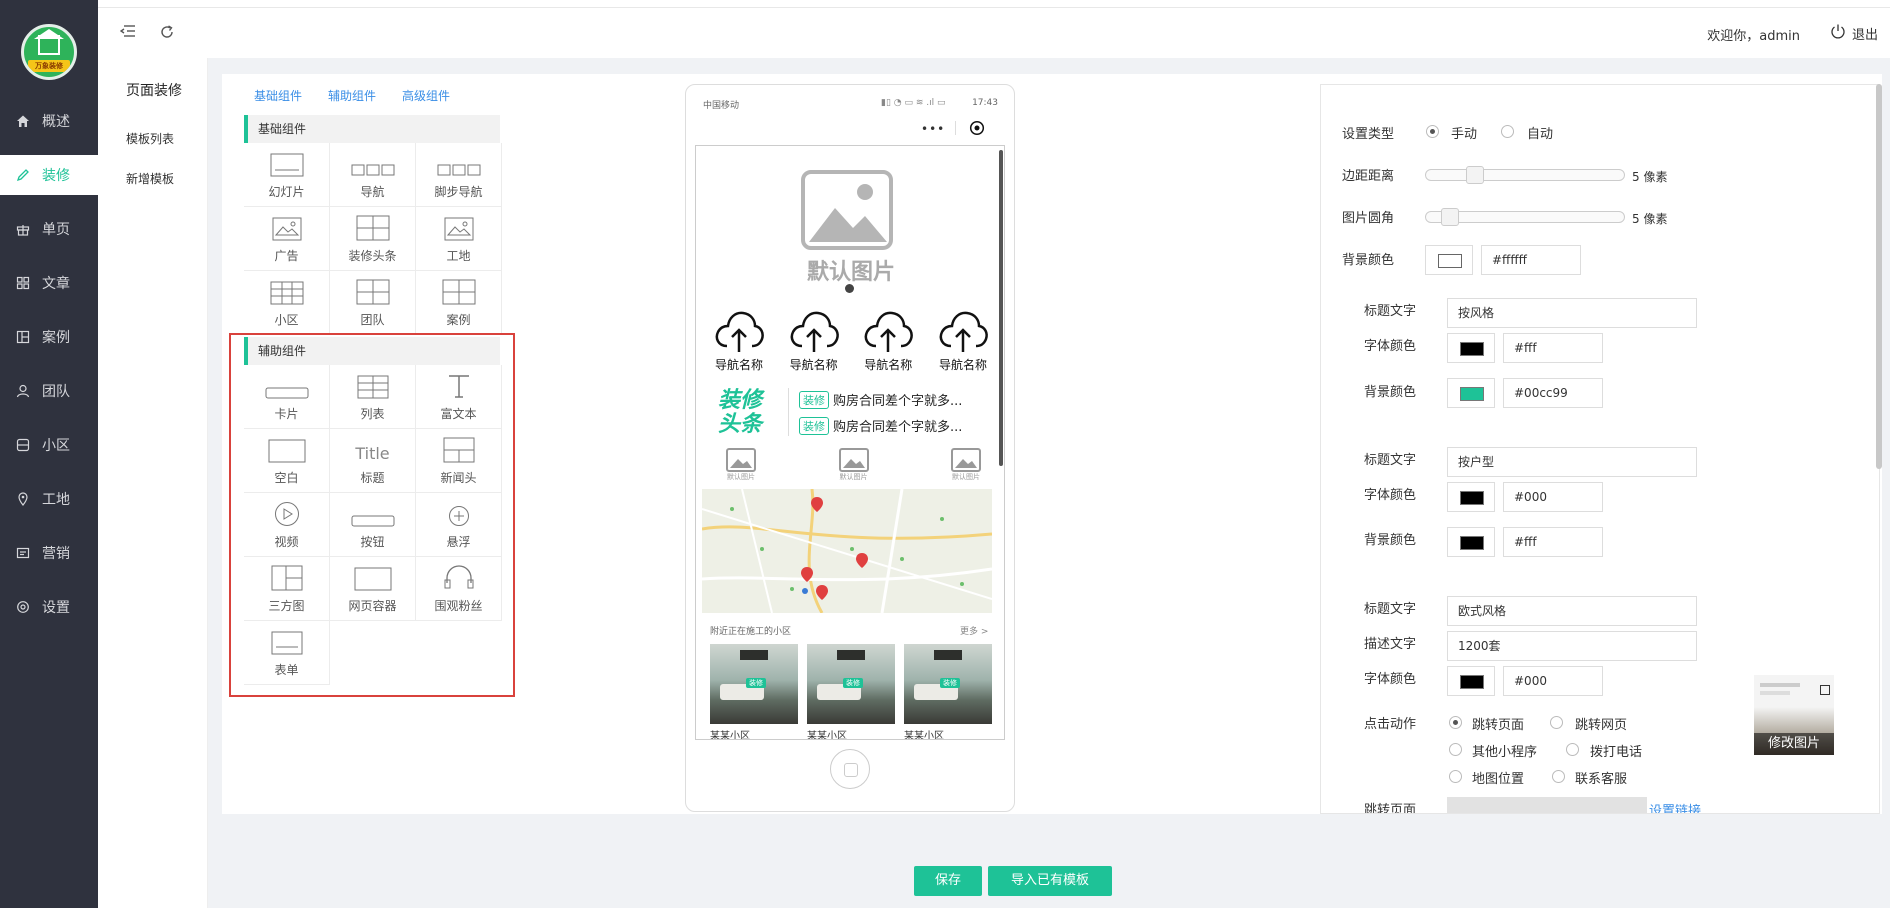  I want to click on bg-color-picker, so click(1449, 260).